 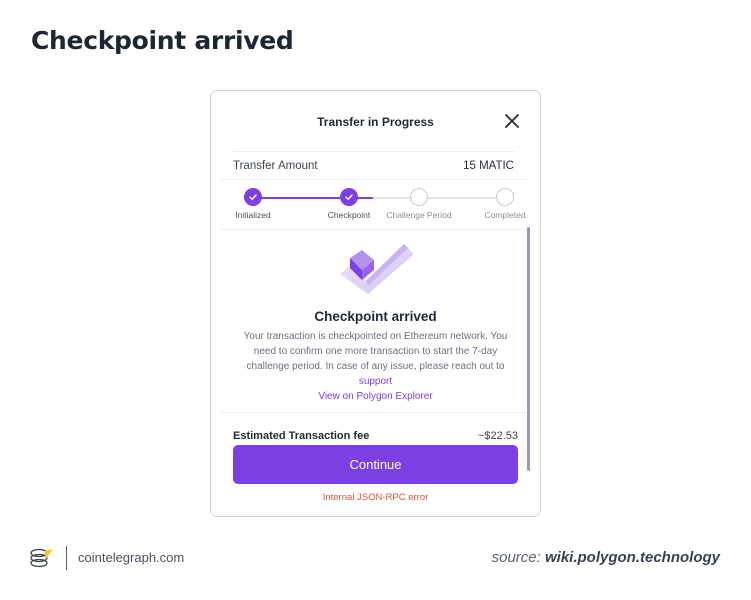 I want to click on source-credit: source: wiki.polygon.technology, so click(x=606, y=557).